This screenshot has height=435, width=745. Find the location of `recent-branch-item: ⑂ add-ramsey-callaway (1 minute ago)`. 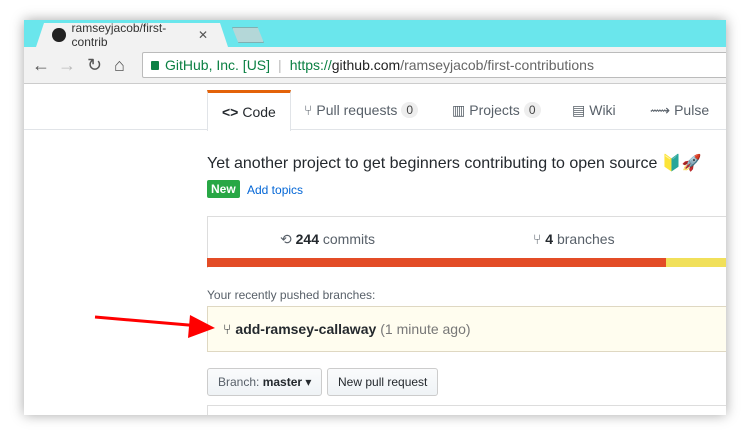

recent-branch-item: ⑂ add-ramsey-callaway (1 minute ago) is located at coordinates (466, 329).